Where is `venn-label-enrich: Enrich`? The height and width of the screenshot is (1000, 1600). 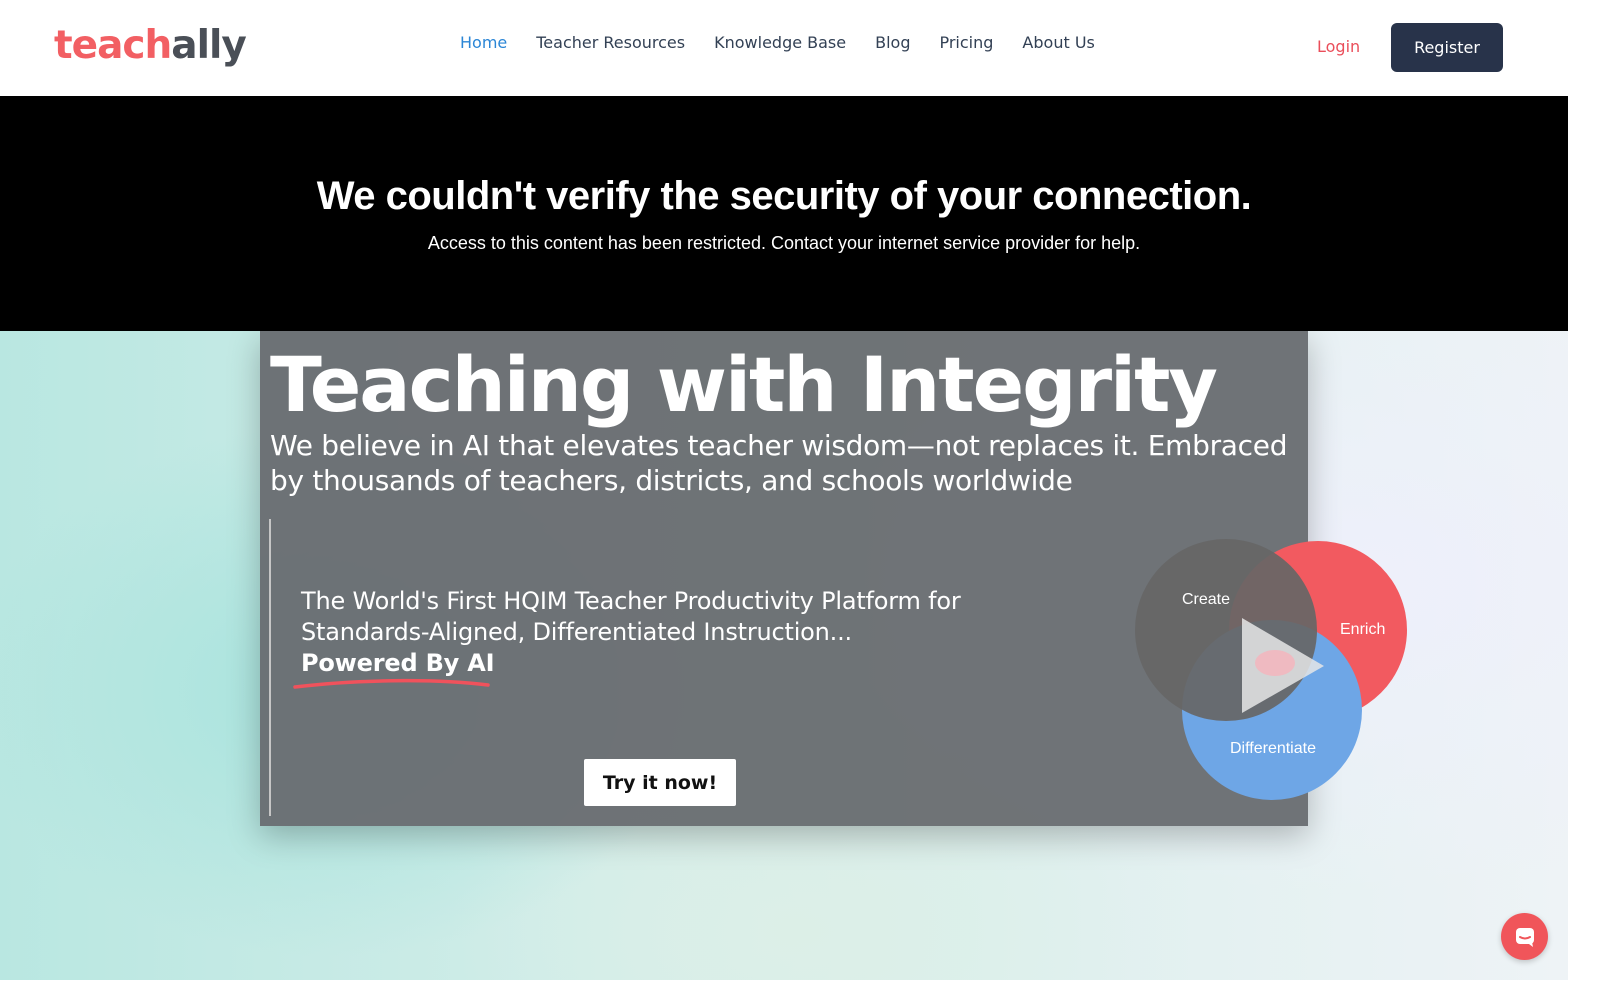
venn-label-enrich: Enrich is located at coordinates (1363, 629).